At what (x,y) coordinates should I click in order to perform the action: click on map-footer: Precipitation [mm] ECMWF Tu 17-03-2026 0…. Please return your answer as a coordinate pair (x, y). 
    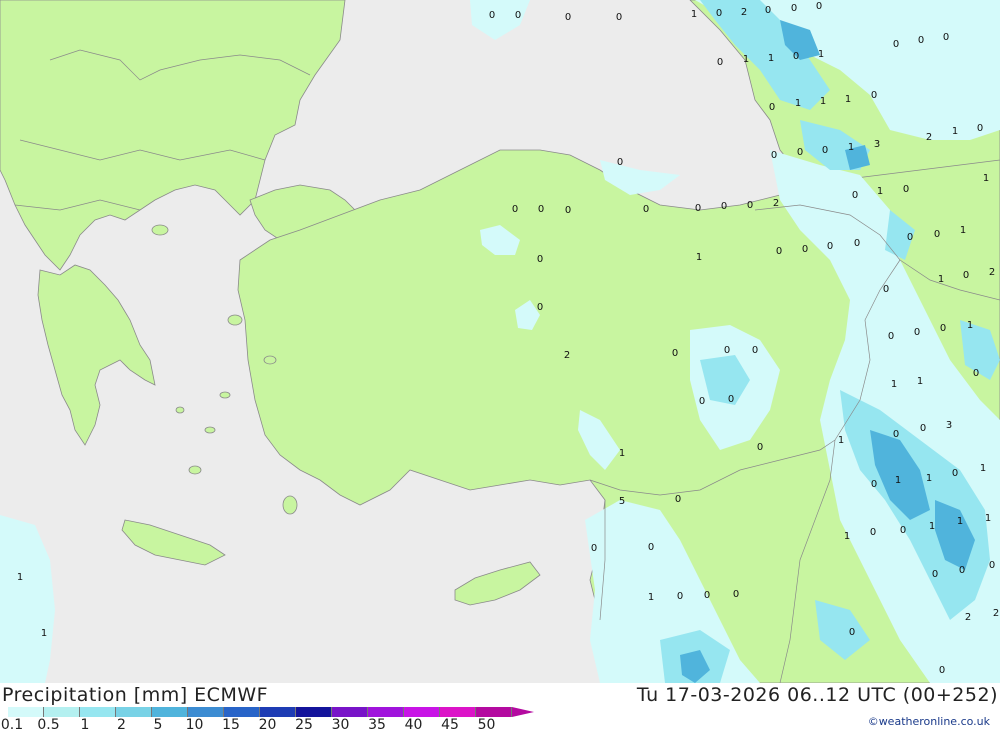
    Looking at the image, I should click on (500, 708).